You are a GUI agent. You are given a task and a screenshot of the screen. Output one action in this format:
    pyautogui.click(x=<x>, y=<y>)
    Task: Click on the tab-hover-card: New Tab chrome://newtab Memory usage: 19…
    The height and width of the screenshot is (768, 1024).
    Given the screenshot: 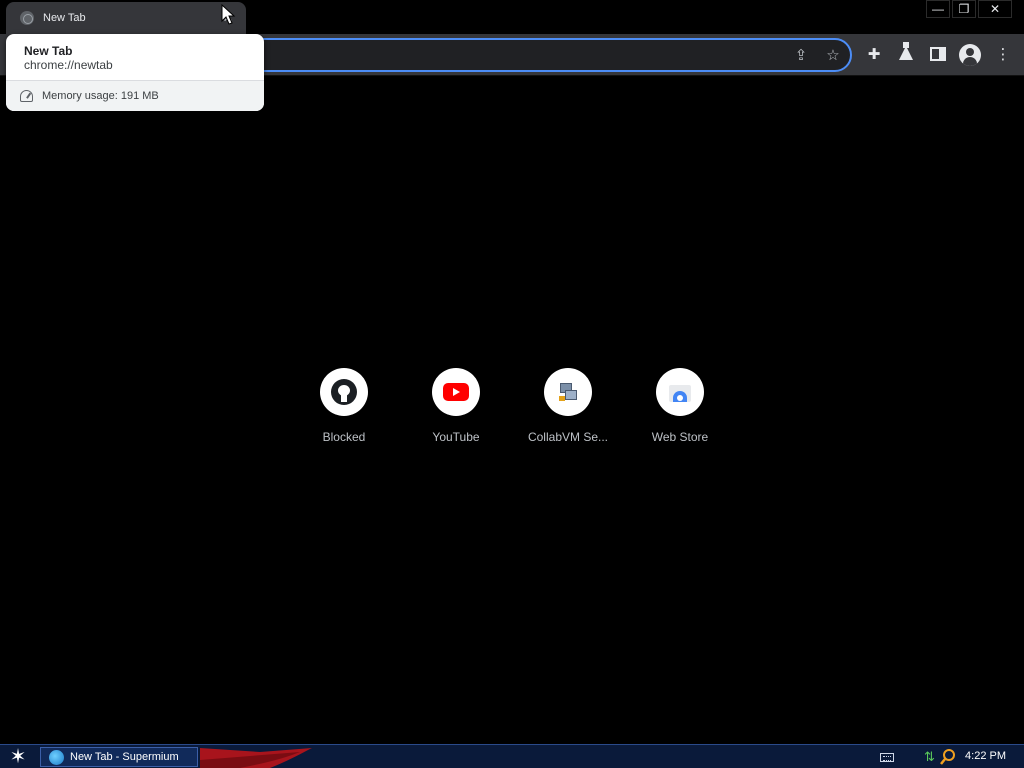 What is the action you would take?
    pyautogui.click(x=135, y=72)
    